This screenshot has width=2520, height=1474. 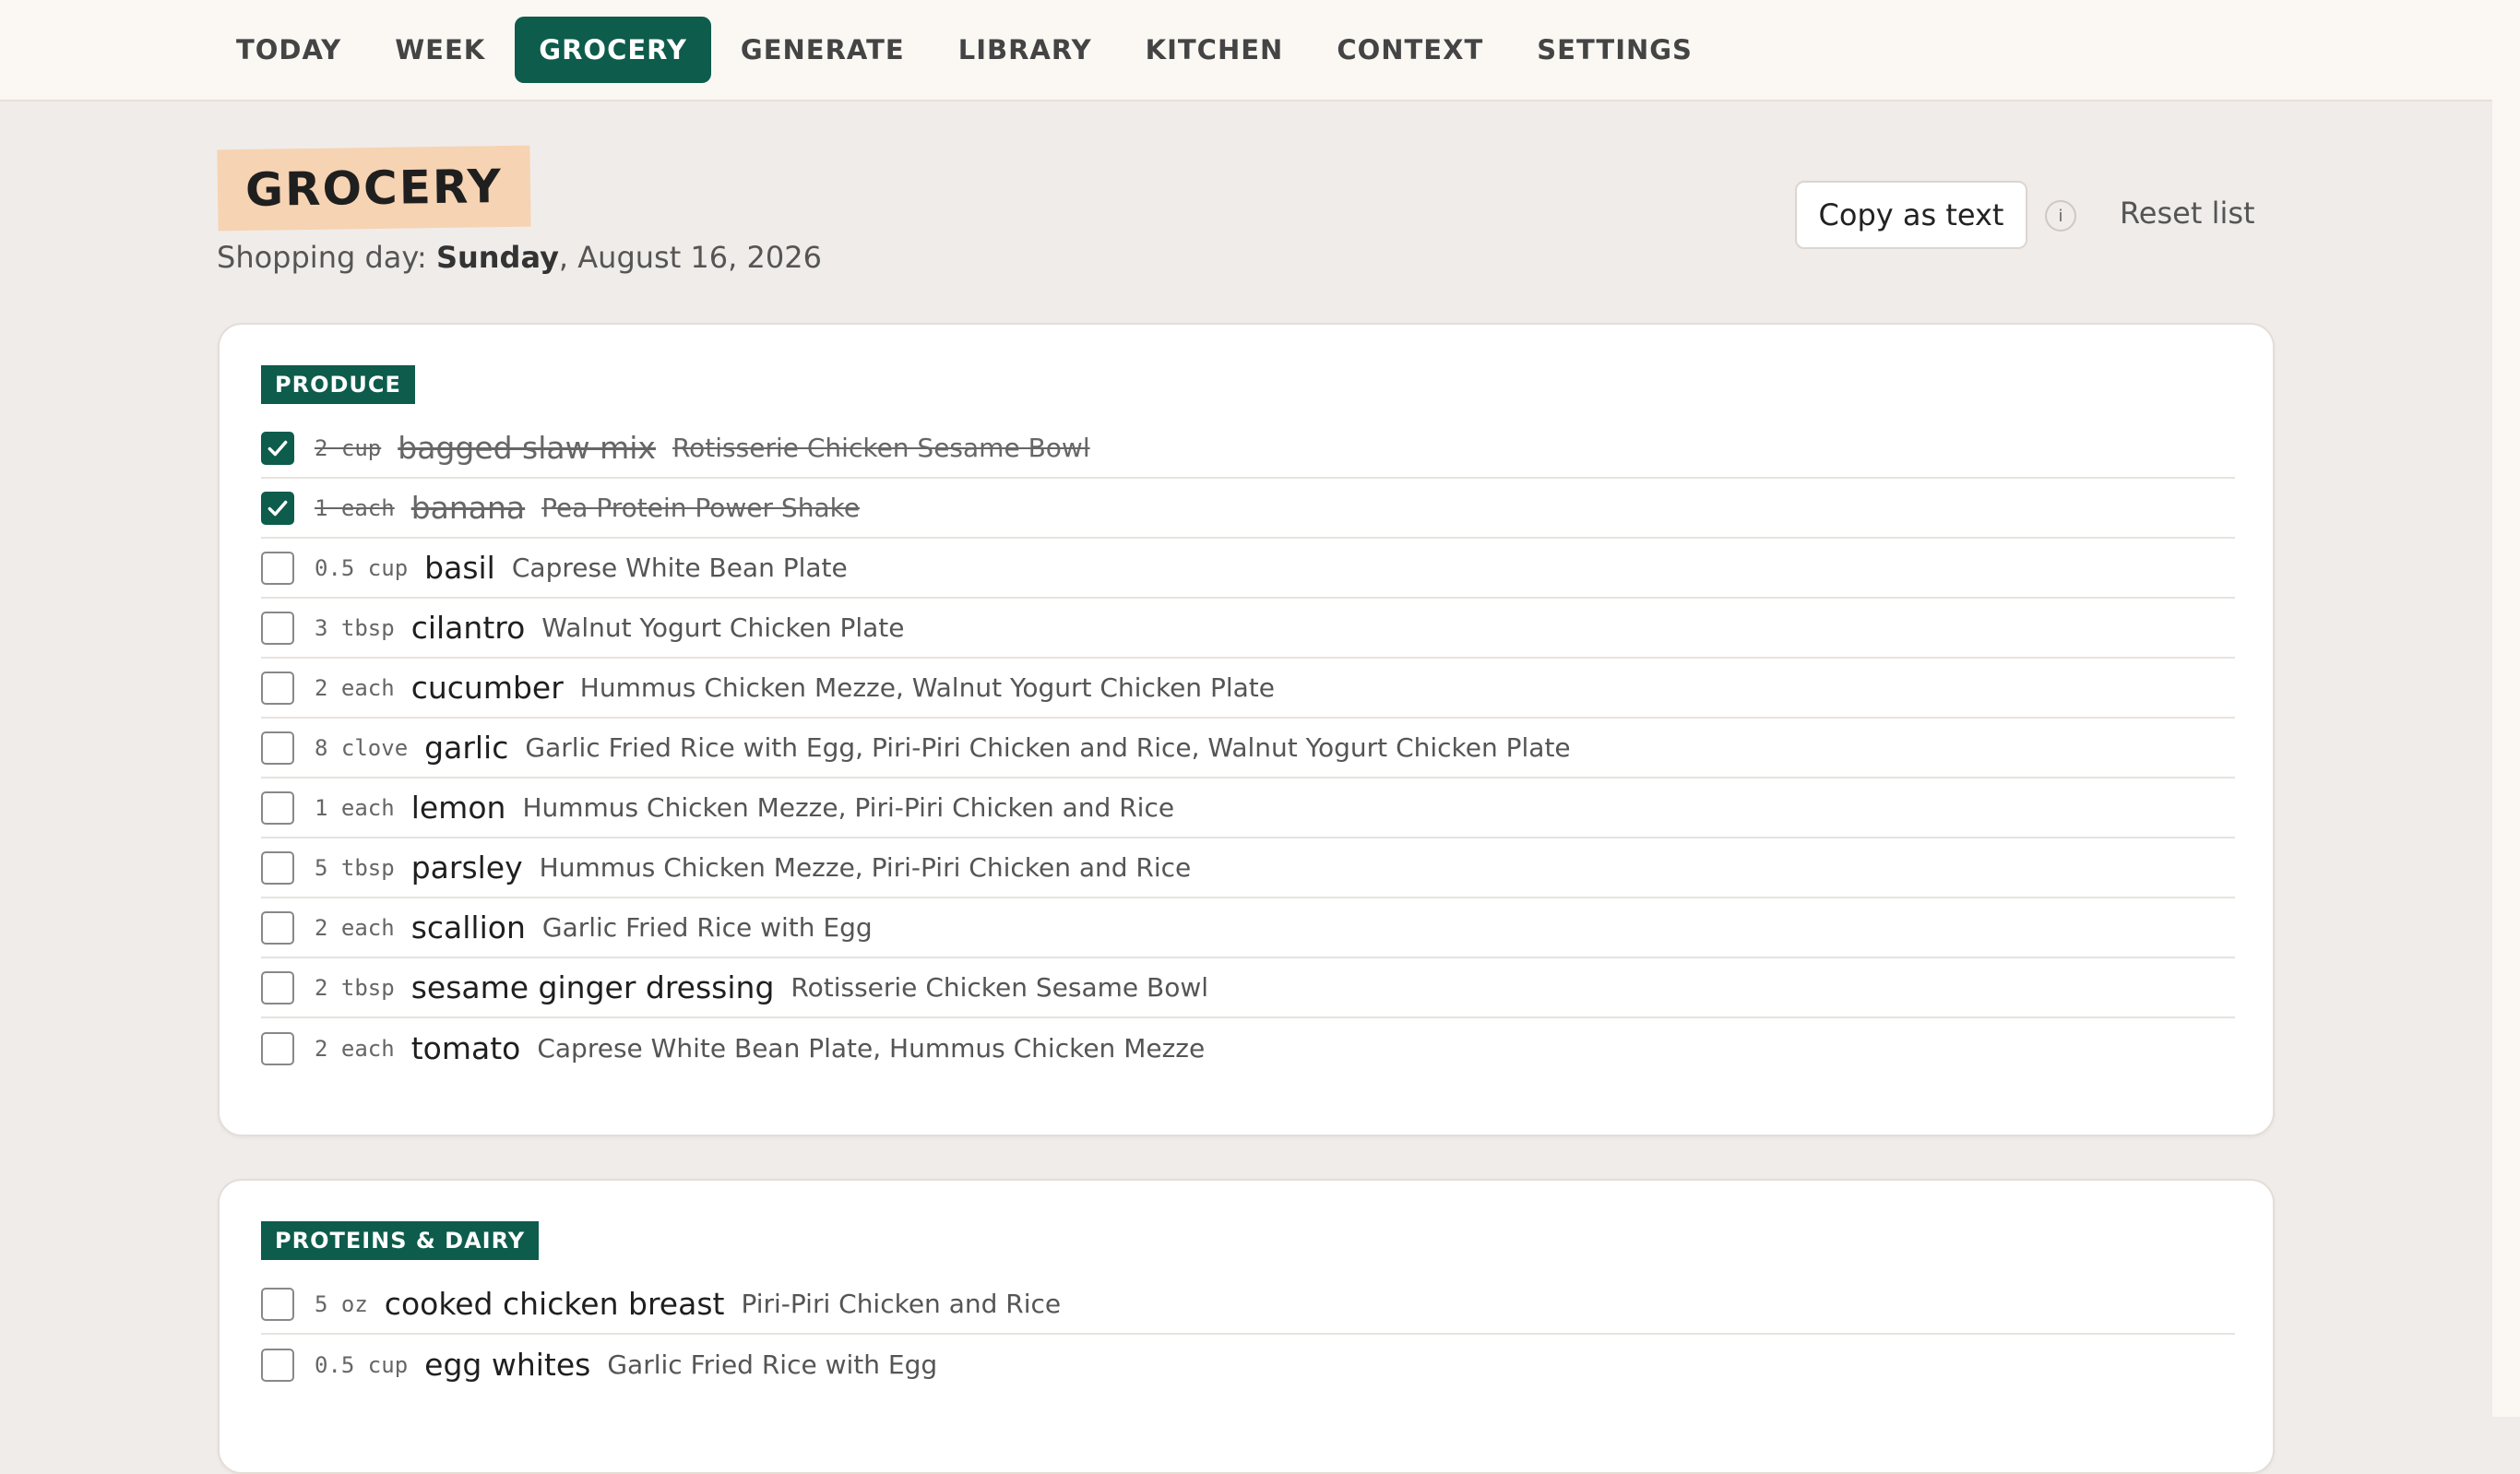 I want to click on page-title-highlight: GROCERY, so click(x=374, y=188).